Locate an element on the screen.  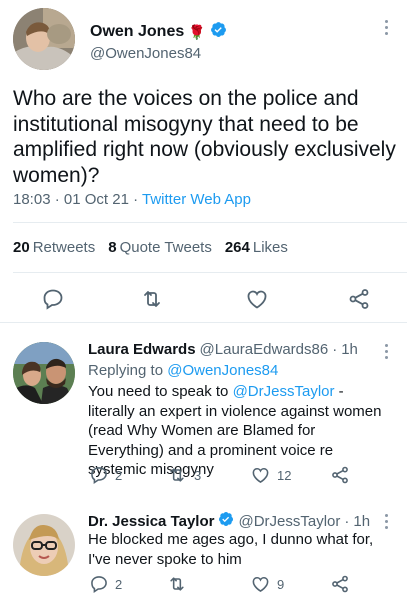
replying-to: Replying to @OwenJones84 is located at coordinates (183, 370).